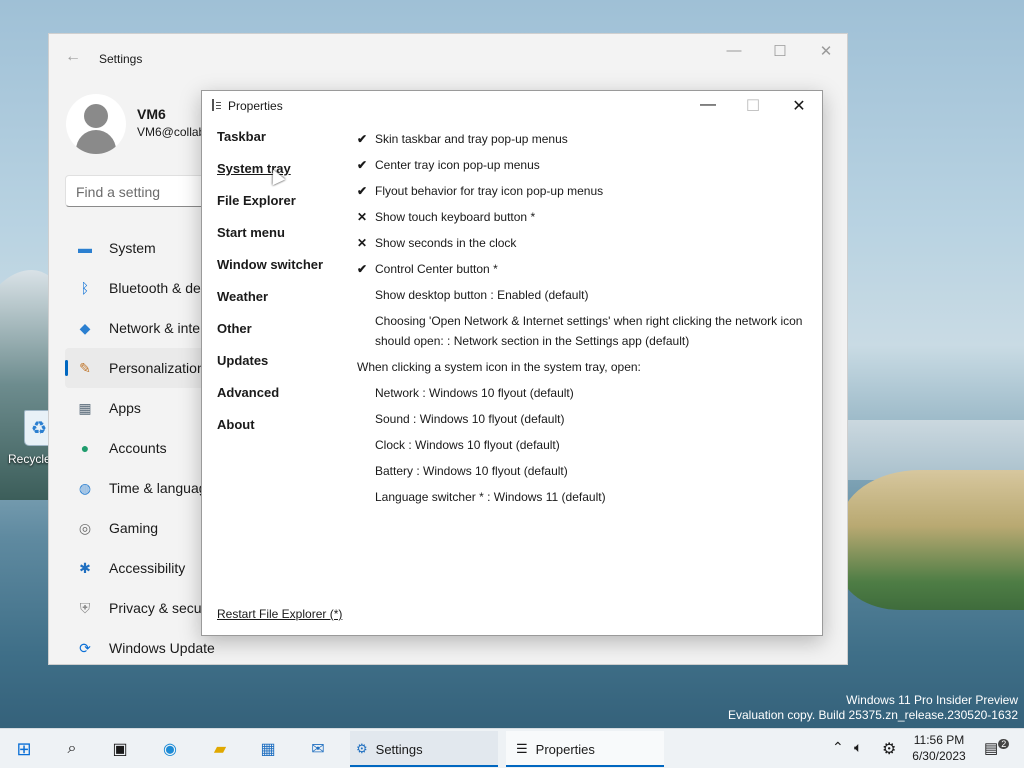 This screenshot has height=768, width=1024. Describe the element at coordinates (512, 106) in the screenshot. I see `properties-titlebar: Properties — ☐ ✕` at that location.